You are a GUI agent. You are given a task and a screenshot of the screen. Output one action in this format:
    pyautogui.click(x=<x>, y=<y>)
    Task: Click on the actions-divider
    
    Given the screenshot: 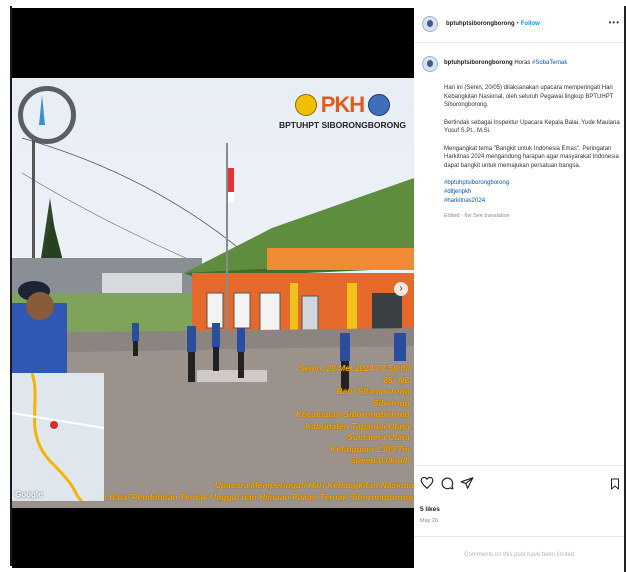 What is the action you would take?
    pyautogui.click(x=520, y=465)
    